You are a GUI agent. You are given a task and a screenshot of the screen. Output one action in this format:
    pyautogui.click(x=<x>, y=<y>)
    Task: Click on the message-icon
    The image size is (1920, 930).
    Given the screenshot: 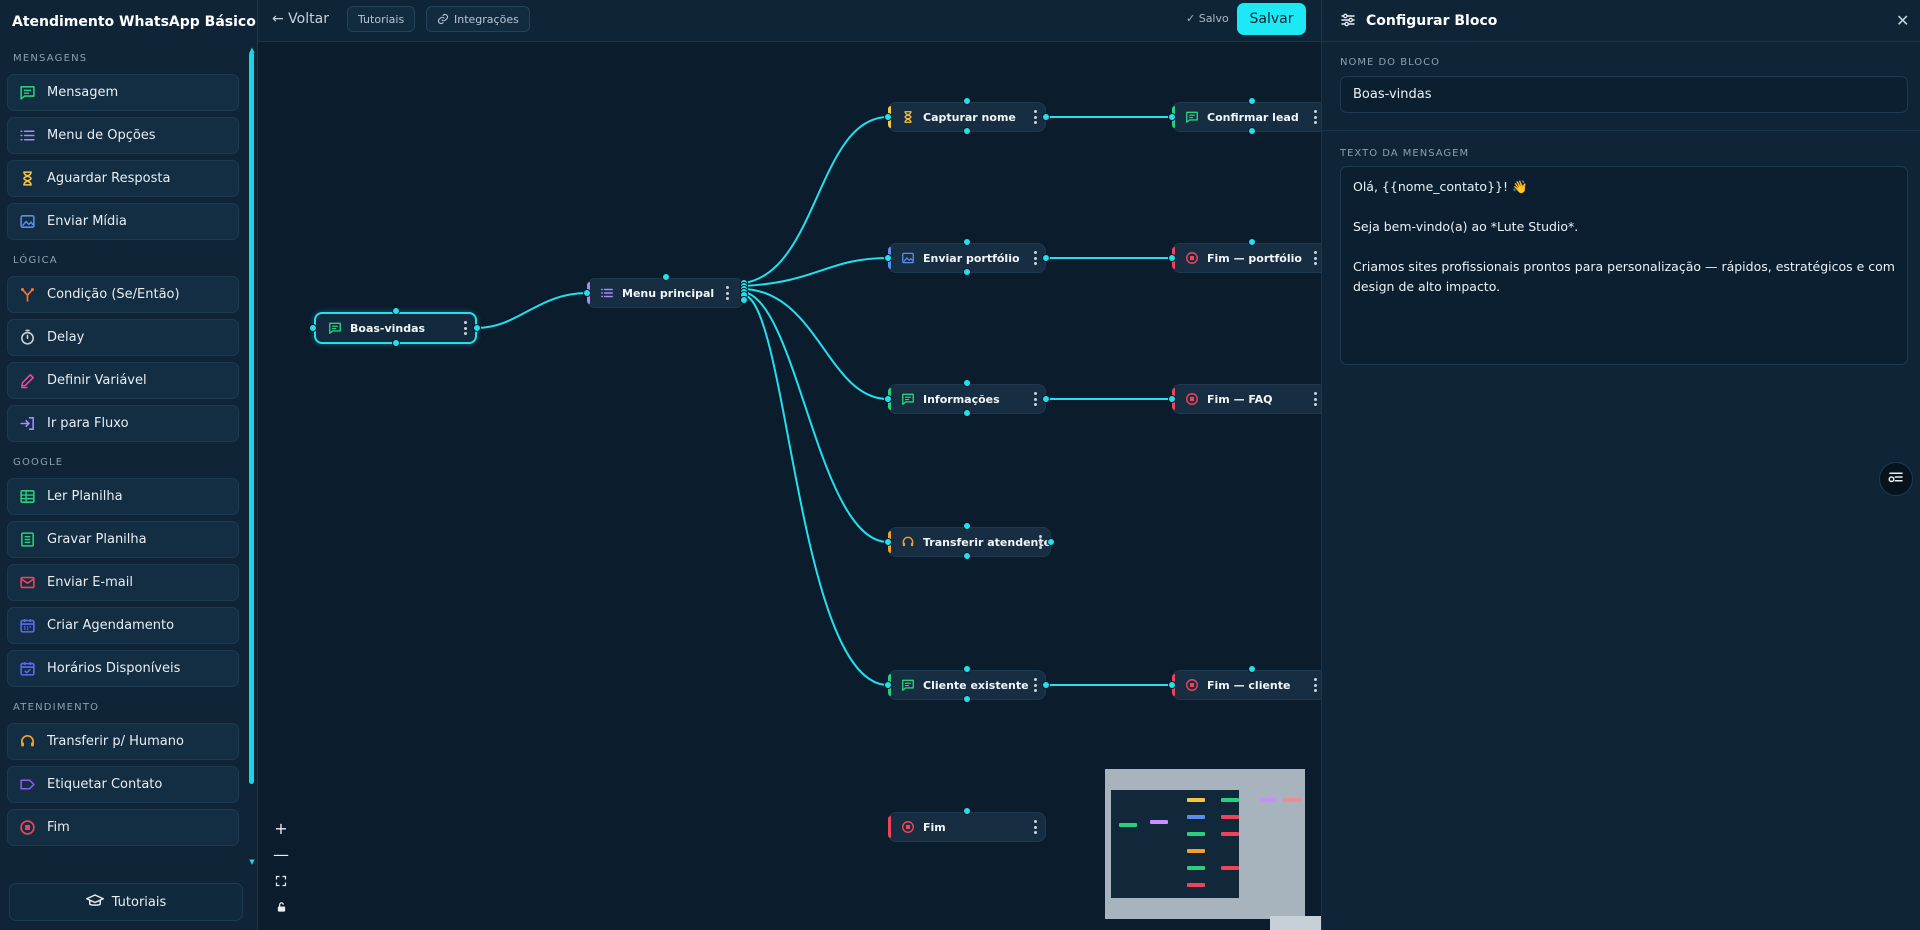 What is the action you would take?
    pyautogui.click(x=908, y=685)
    